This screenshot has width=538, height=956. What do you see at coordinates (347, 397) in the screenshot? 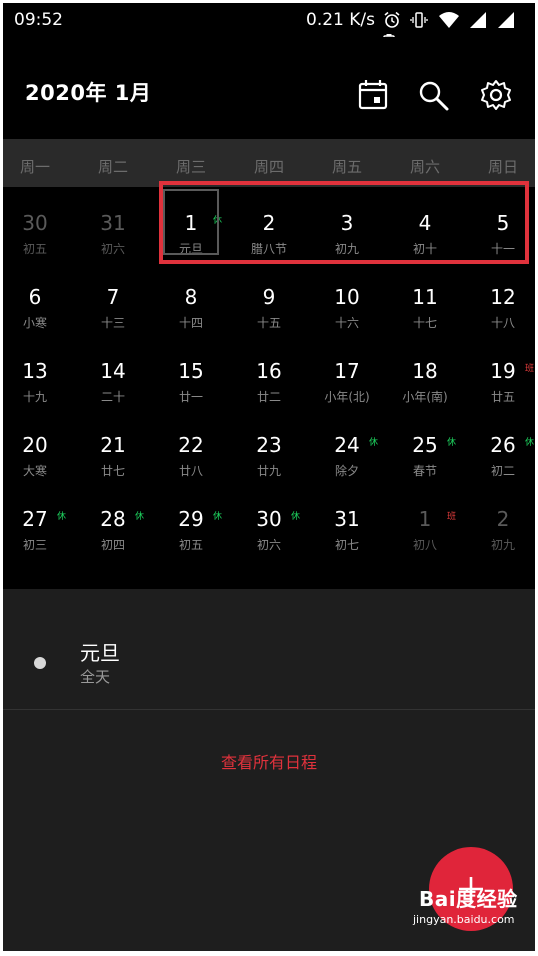
I see `lunar-date: 小年(北)` at bounding box center [347, 397].